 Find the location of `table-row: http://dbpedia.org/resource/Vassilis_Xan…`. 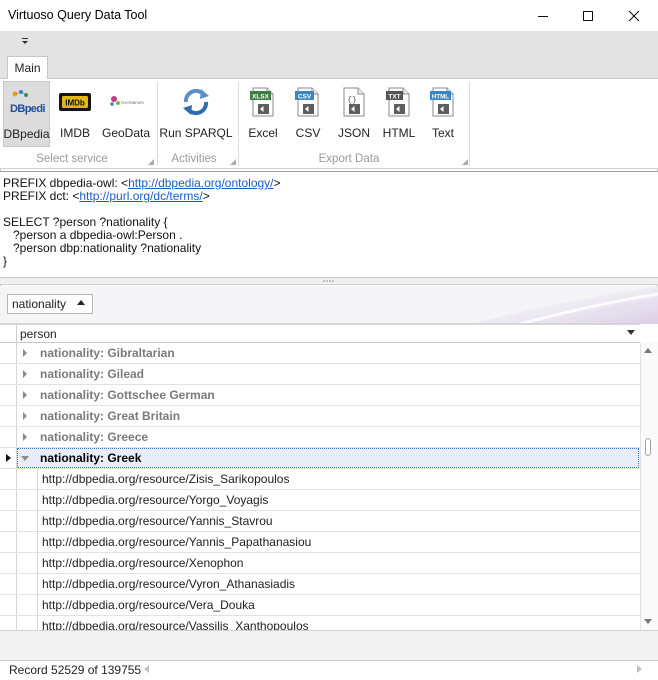

table-row: http://dbpedia.org/resource/Vassilis_Xan… is located at coordinates (320, 623).